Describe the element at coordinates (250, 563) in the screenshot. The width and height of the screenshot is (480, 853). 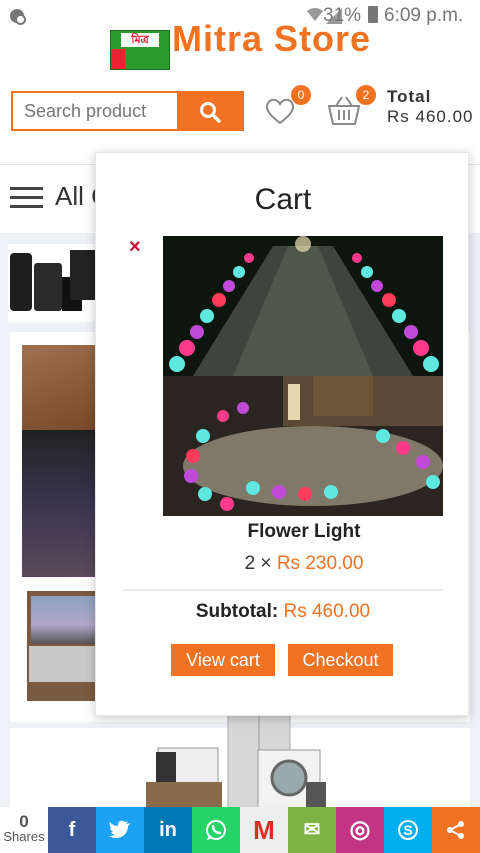
I see `cart-item-quantity: 2` at that location.